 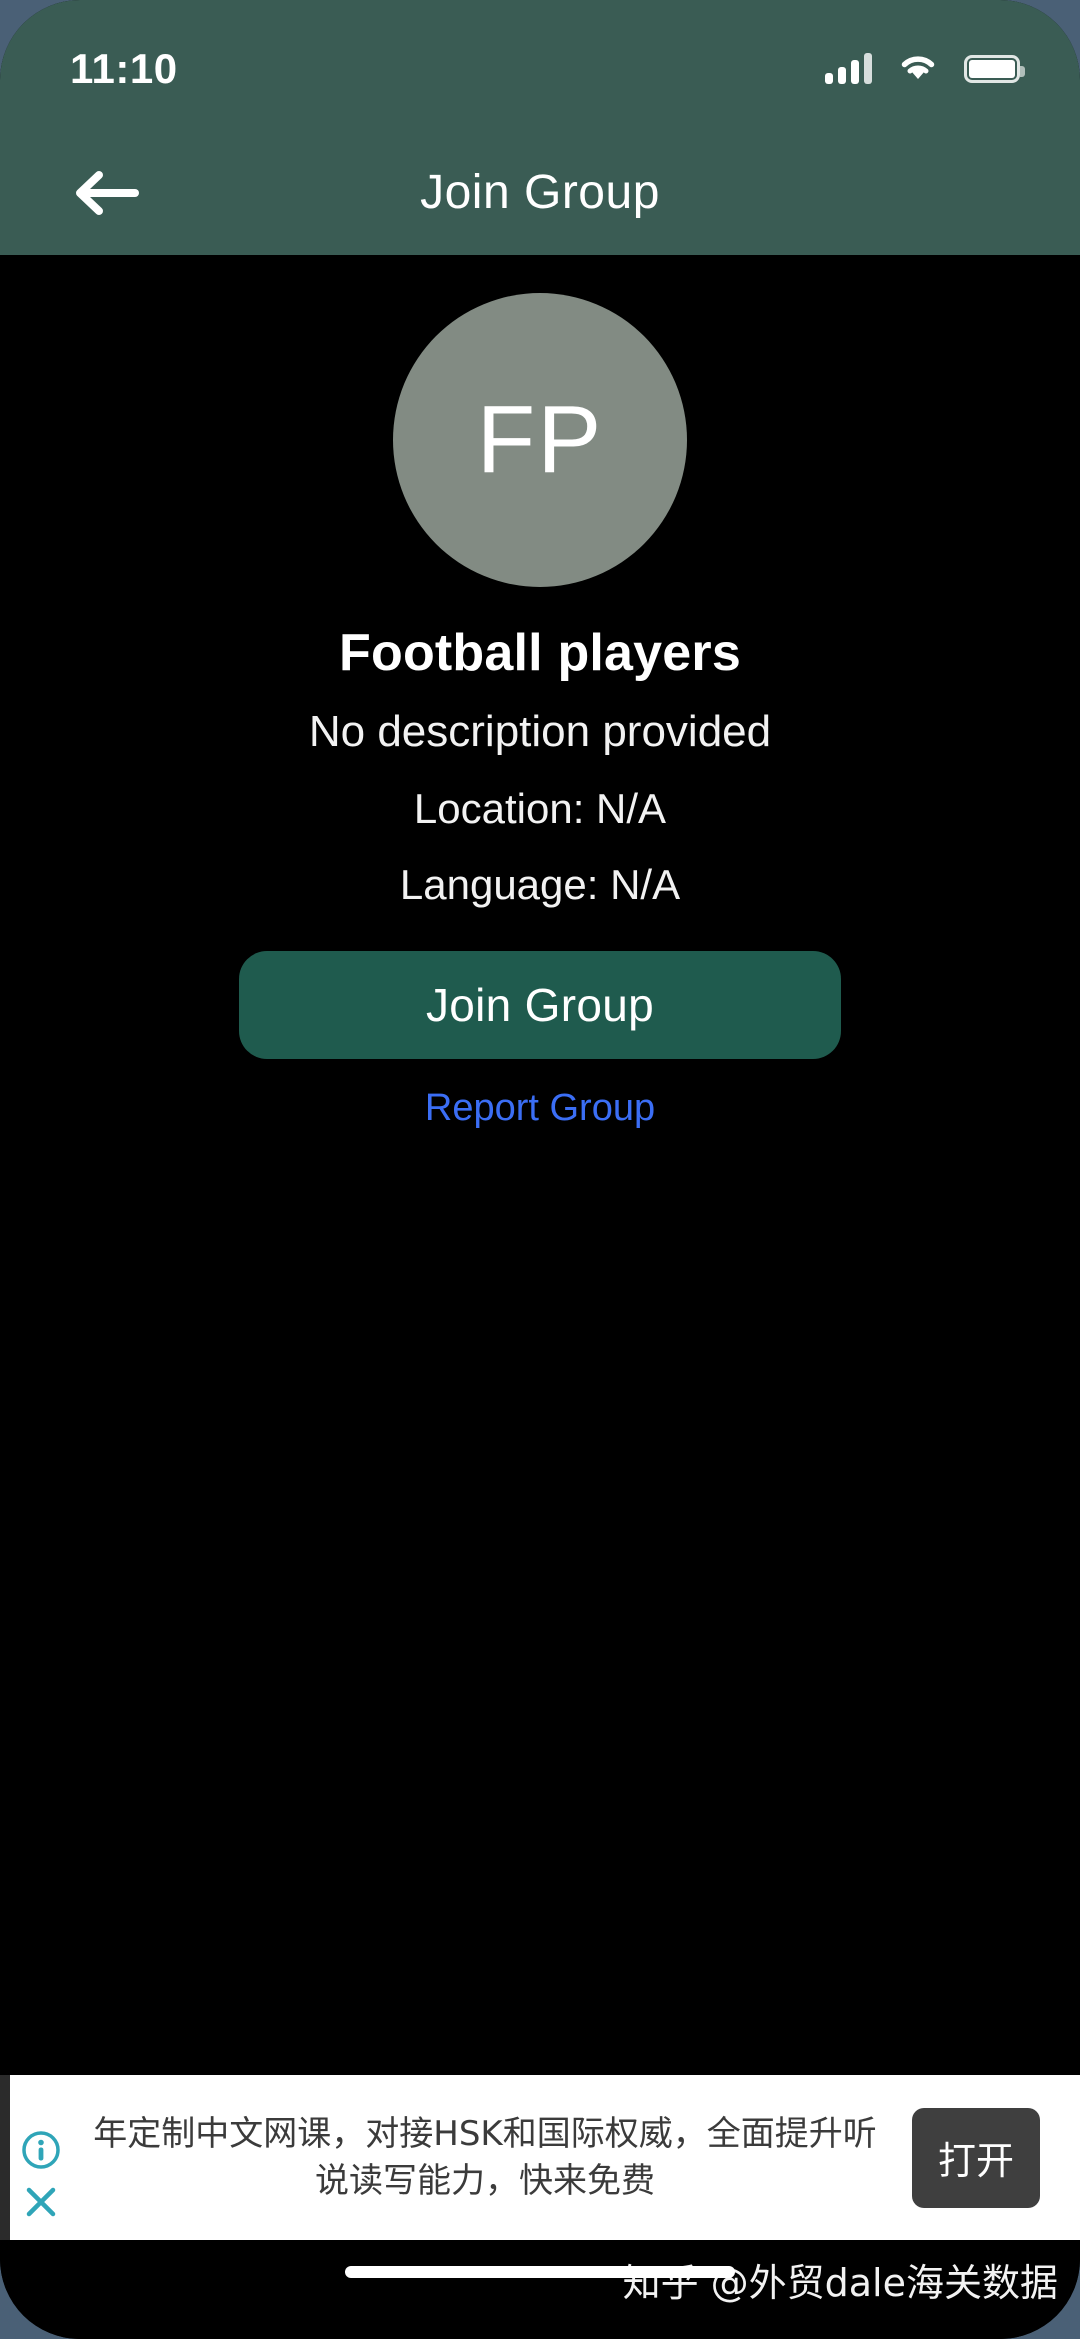 I want to click on close-x-icon, so click(x=41, y=2202).